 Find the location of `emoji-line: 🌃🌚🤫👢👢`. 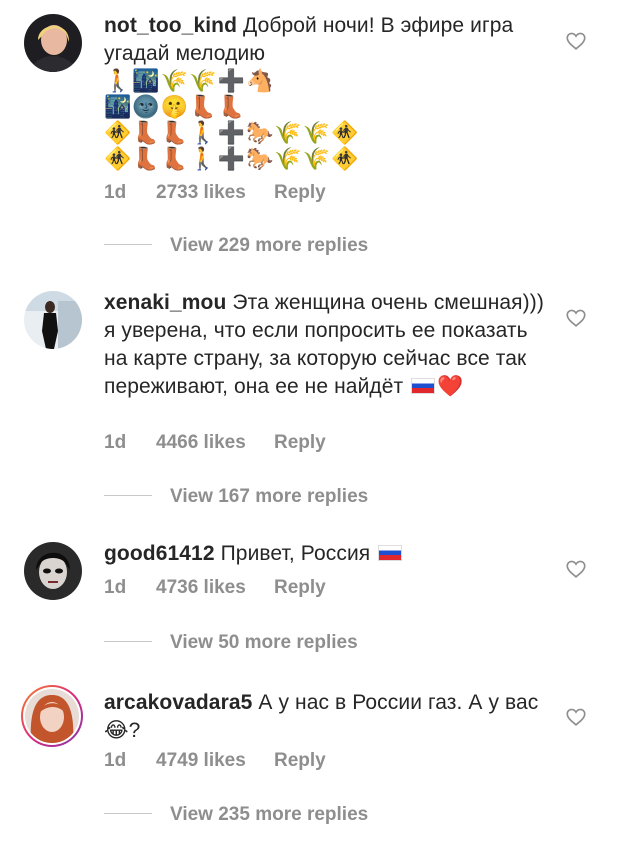

emoji-line: 🌃🌚🤫👢👢 is located at coordinates (175, 106).